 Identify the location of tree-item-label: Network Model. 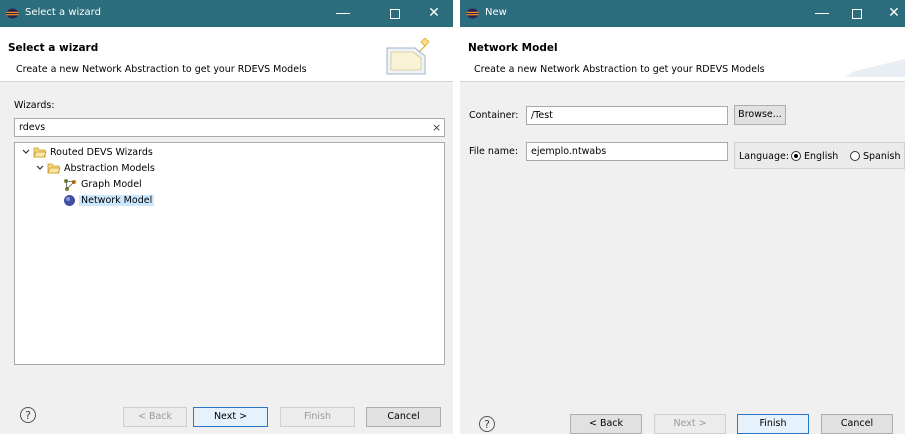
(117, 200).